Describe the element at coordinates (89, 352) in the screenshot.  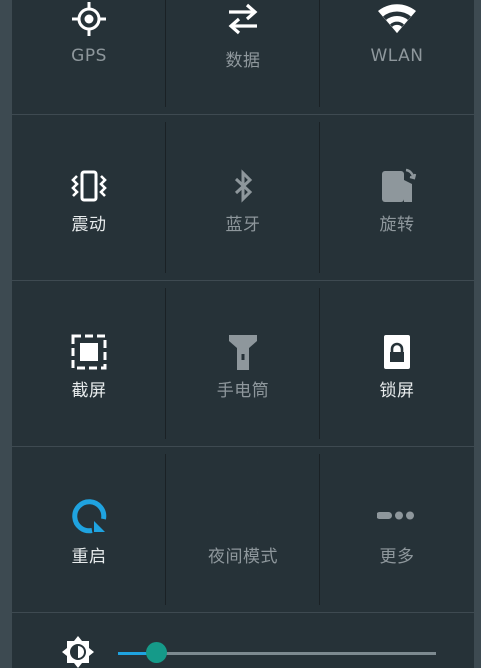
I see `screenshot-icon` at that location.